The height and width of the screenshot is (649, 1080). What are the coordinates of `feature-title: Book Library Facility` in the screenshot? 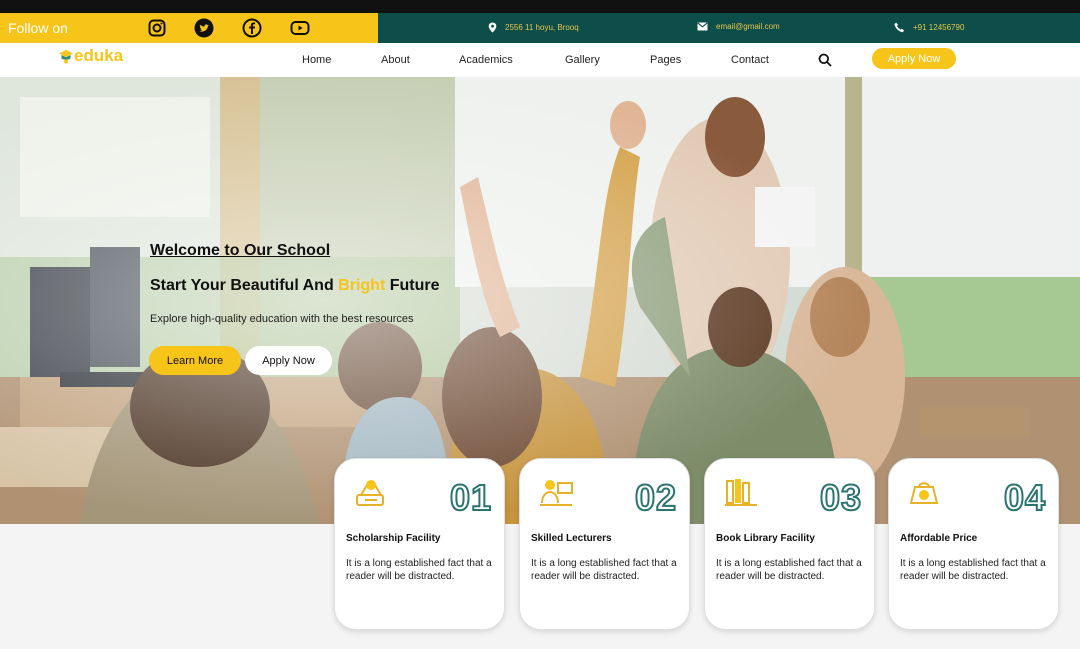 It's located at (765, 538).